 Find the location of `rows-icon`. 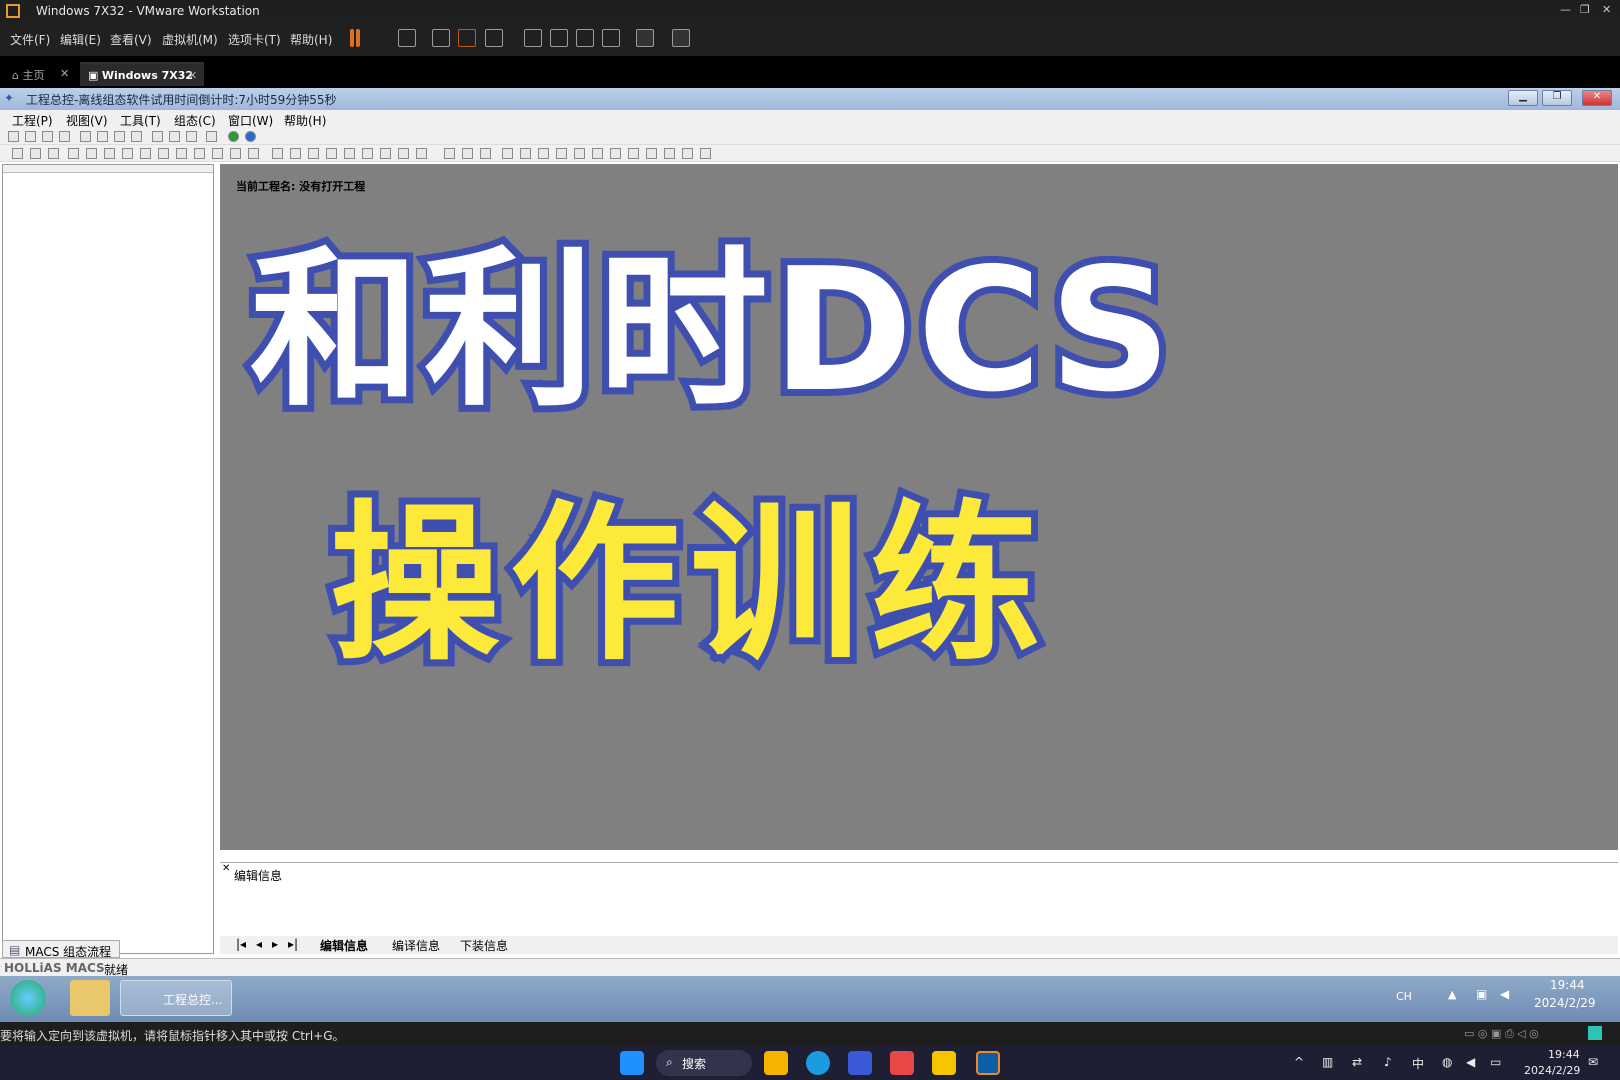

rows-icon is located at coordinates (367, 153).